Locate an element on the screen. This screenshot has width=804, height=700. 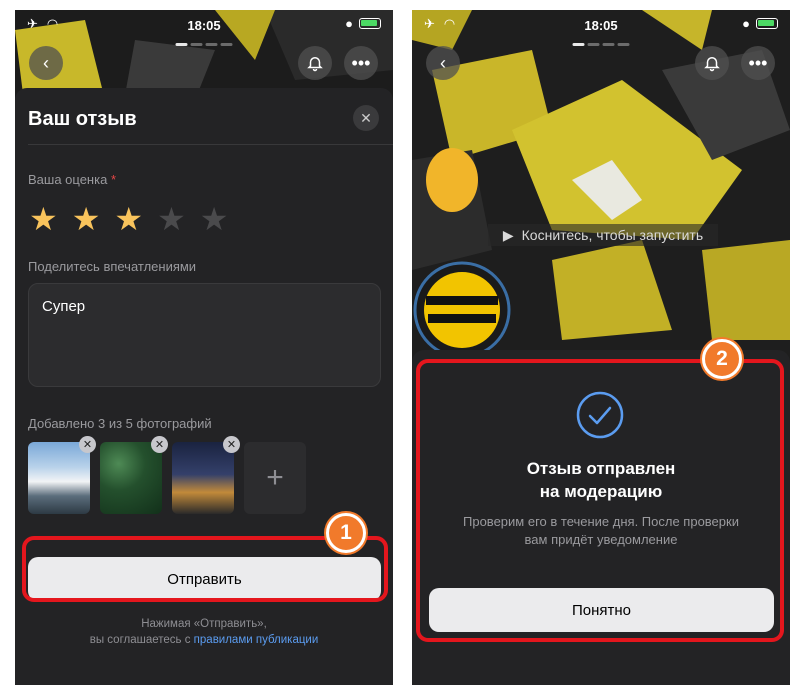
photo-thumbnail-night-sky: ✕ is located at coordinates (206, 475).